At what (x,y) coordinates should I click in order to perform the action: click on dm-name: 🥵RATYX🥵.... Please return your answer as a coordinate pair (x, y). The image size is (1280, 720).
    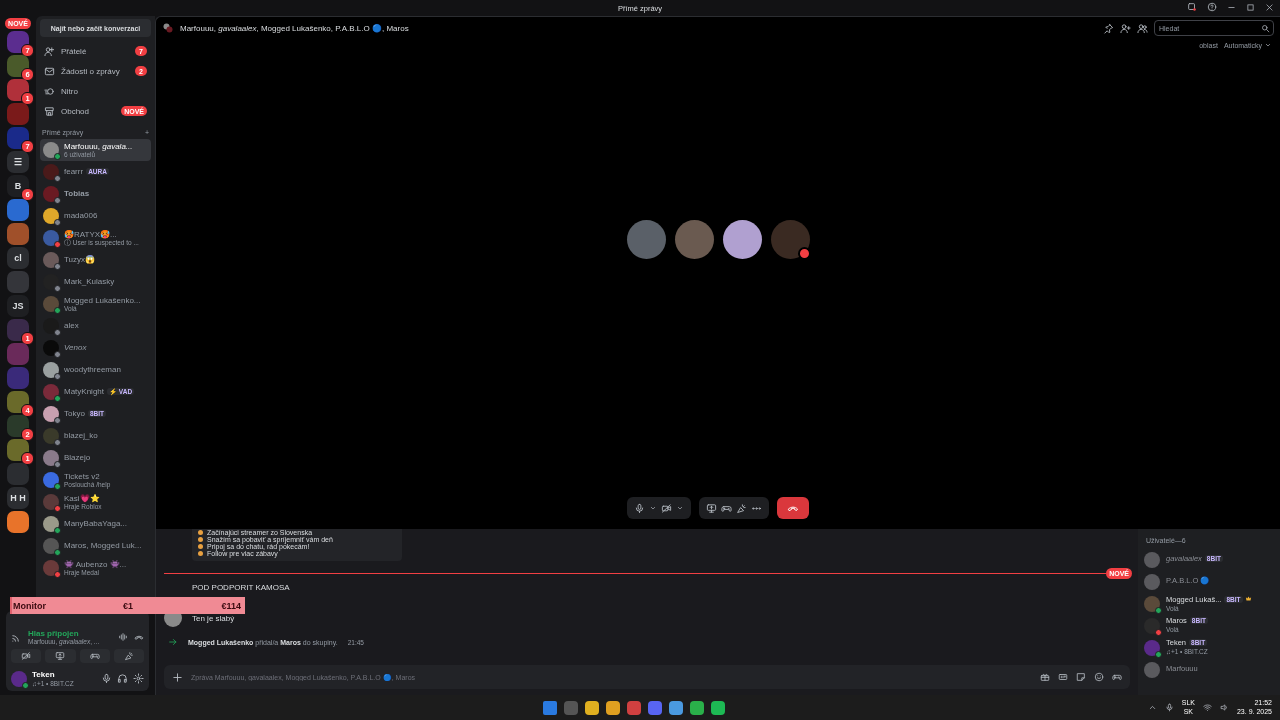
    Looking at the image, I should click on (91, 234).